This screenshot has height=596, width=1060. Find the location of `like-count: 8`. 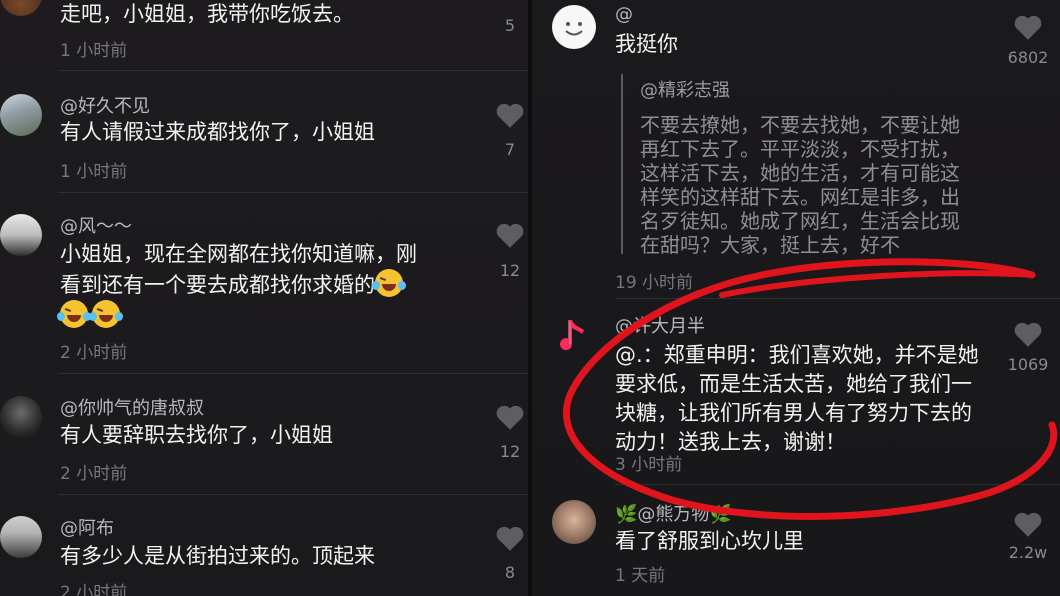

like-count: 8 is located at coordinates (510, 572).